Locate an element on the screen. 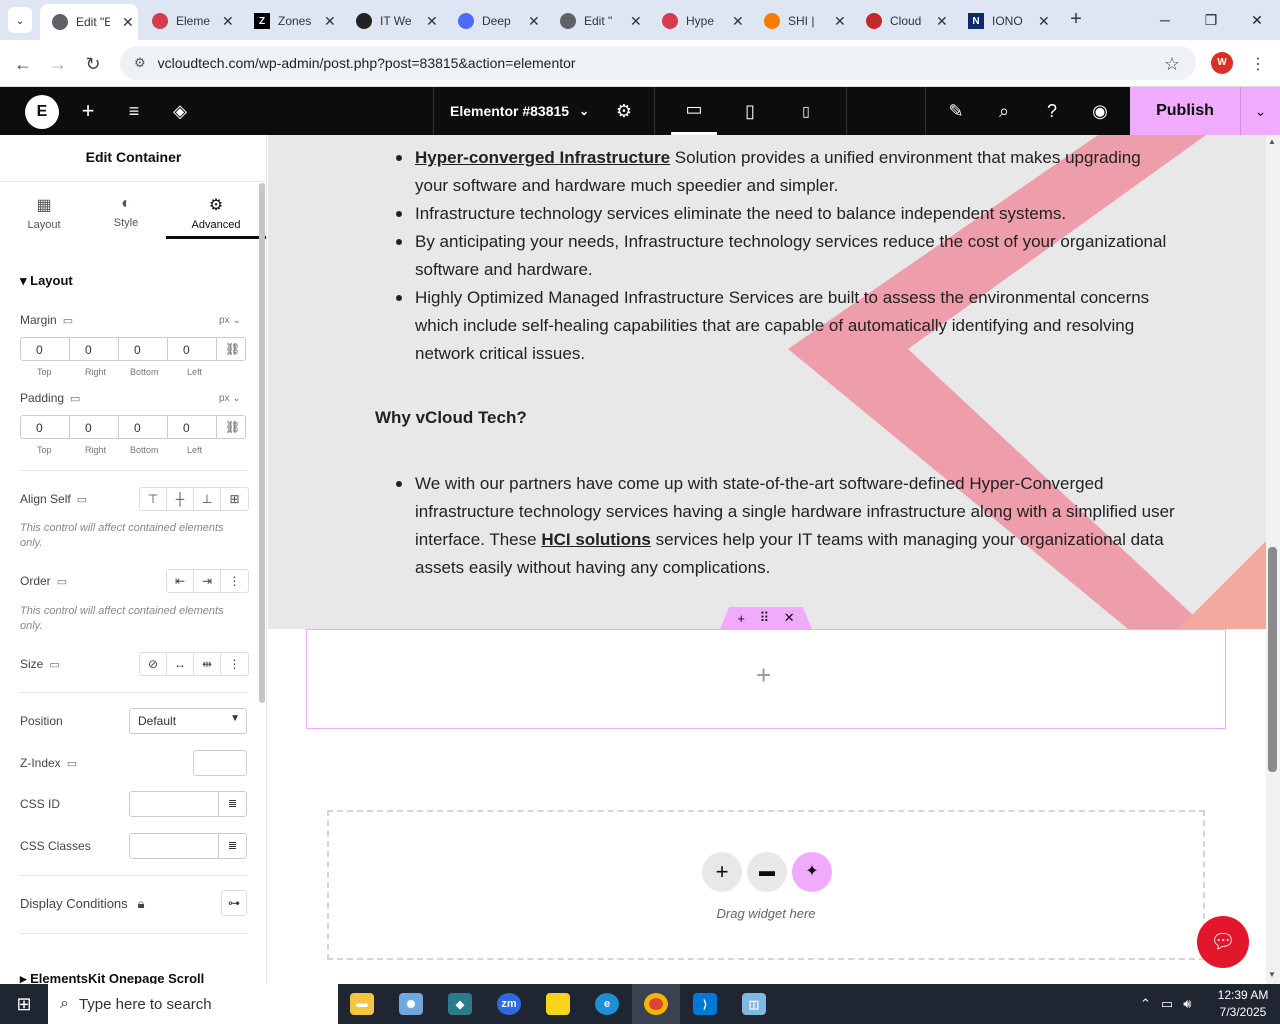 This screenshot has width=1280, height=1024. link-icon: ⛓ is located at coordinates (231, 427).